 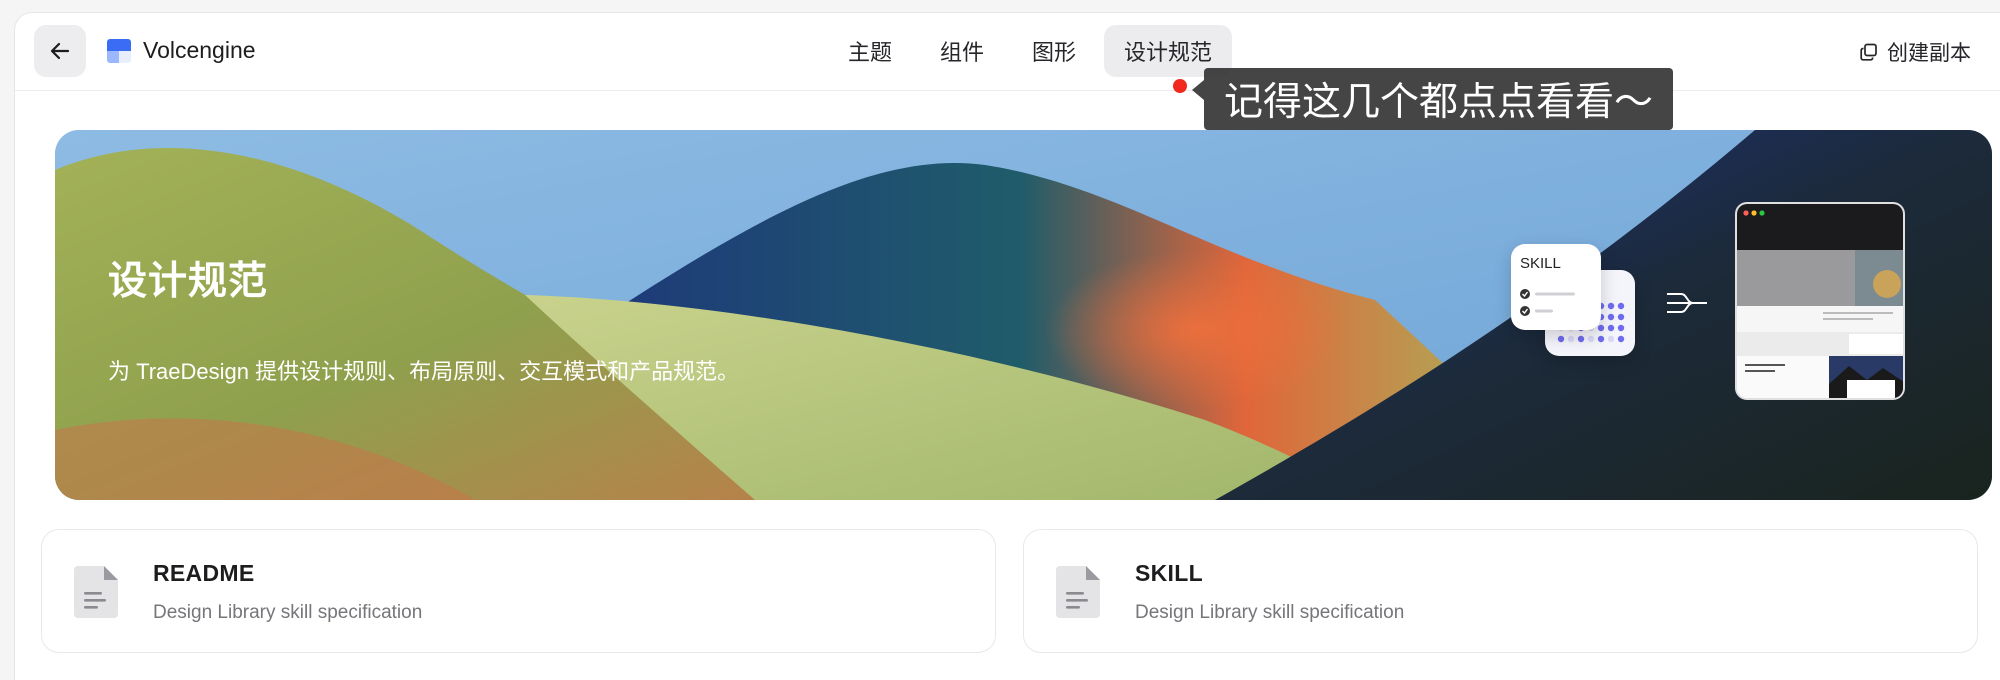 I want to click on tooltip: 记得这几个都点点看看～, so click(x=1432, y=99).